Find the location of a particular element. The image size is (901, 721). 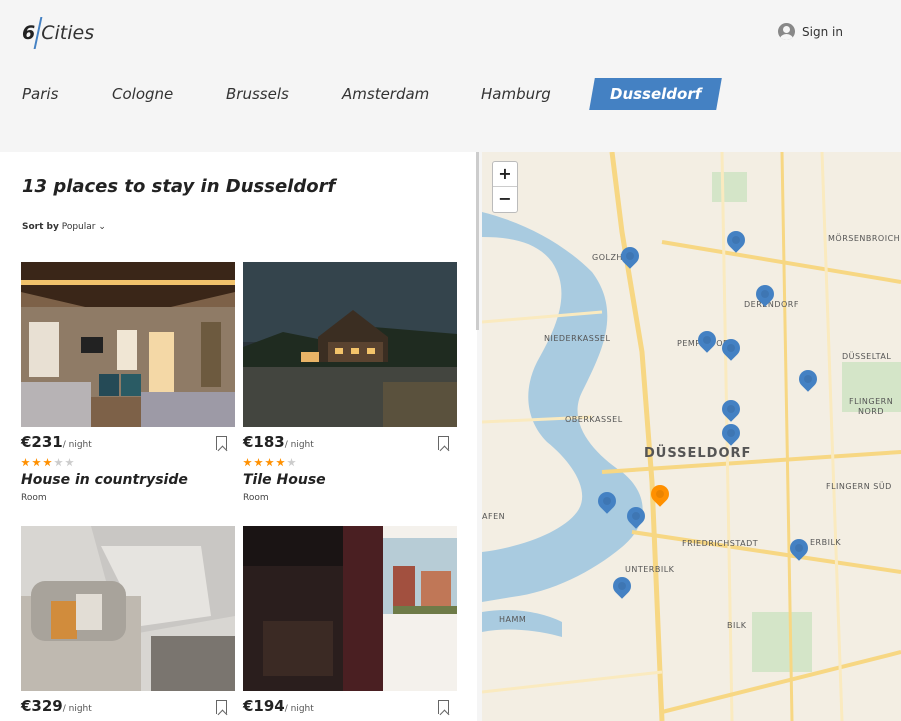

tab-cologne: Cologne is located at coordinates (142, 94).